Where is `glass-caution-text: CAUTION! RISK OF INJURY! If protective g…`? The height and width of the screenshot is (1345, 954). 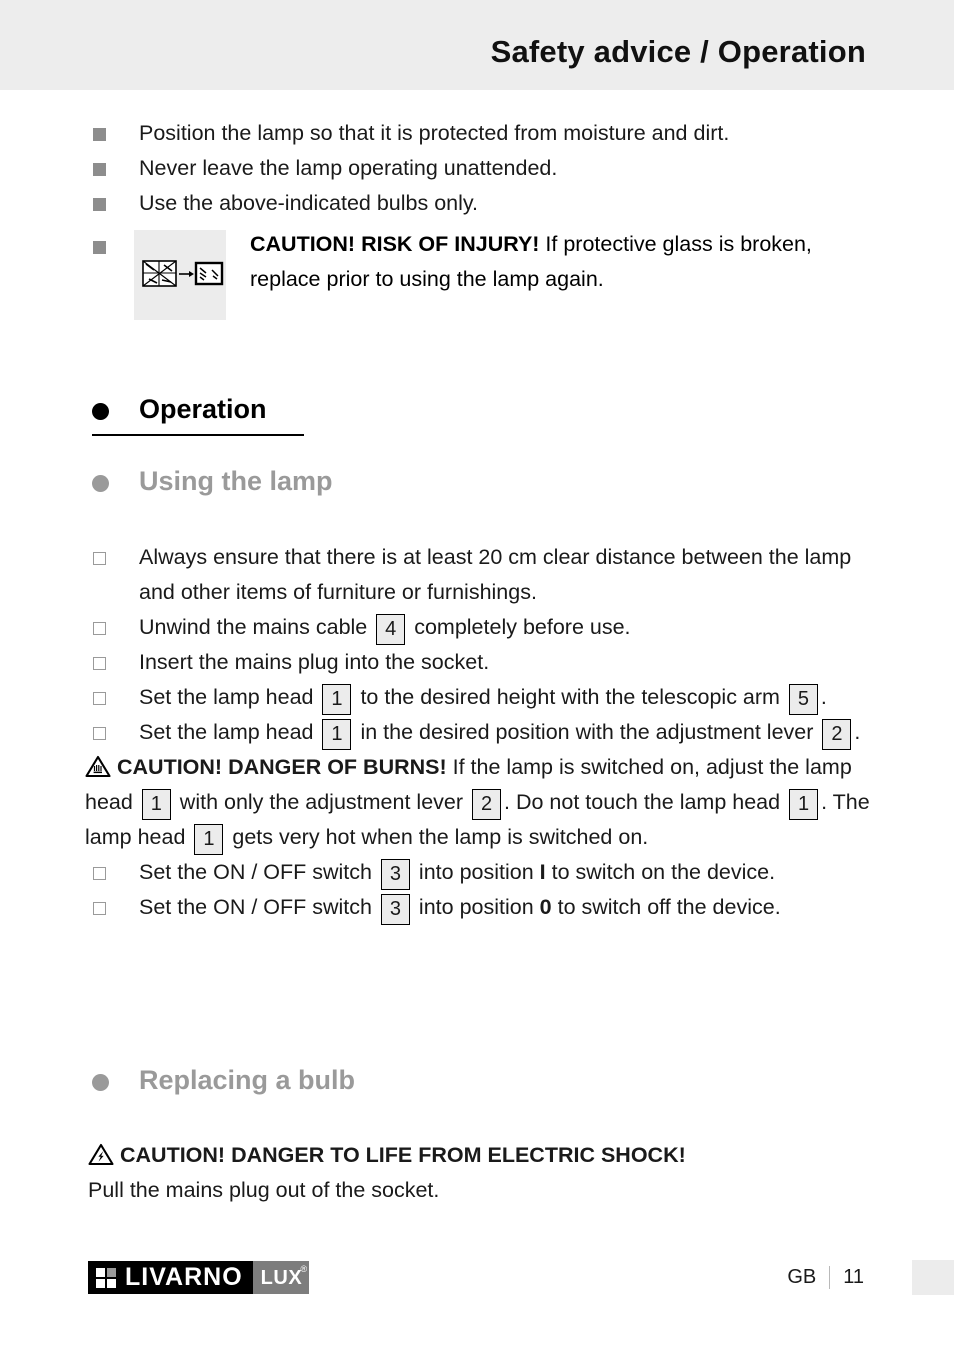
glass-caution-text: CAUTION! RISK OF INJURY! If protective g… is located at coordinates (567, 262).